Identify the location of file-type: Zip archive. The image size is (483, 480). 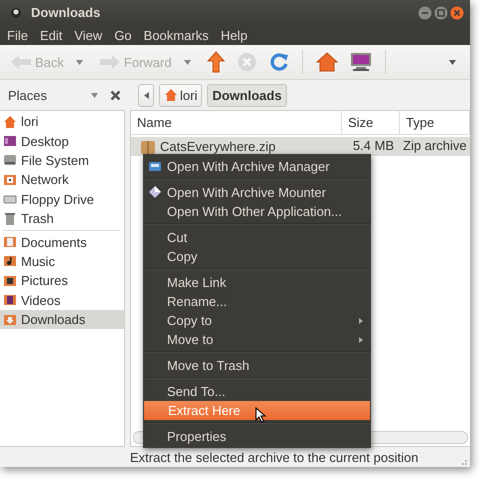
(435, 145).